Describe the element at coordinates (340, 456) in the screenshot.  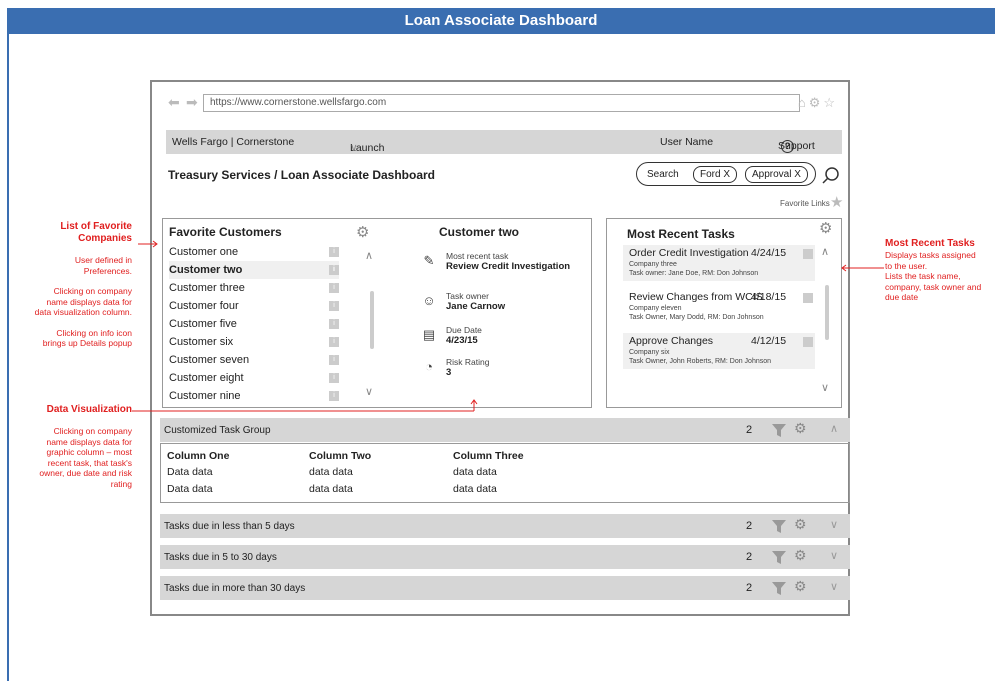
I see `column-header: Column Two` at that location.